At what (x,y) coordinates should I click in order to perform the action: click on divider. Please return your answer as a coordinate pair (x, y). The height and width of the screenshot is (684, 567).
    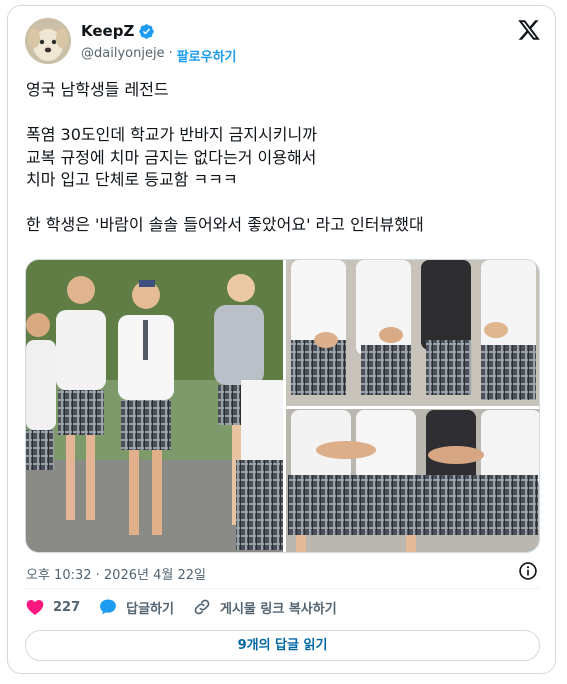
    Looking at the image, I should click on (282, 588).